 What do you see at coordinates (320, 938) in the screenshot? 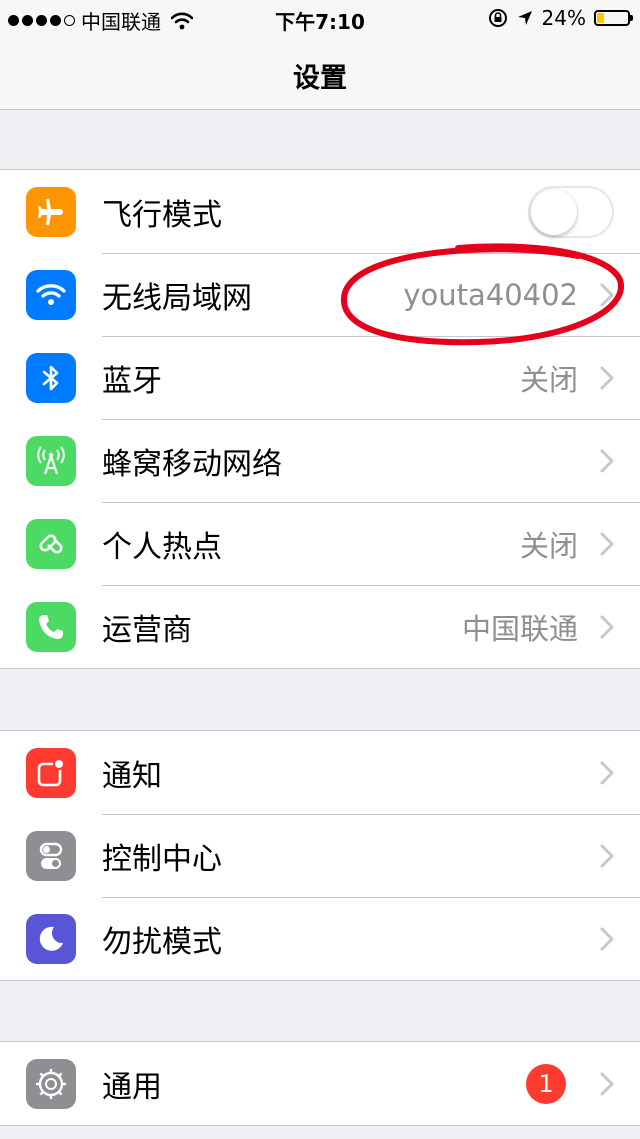
I see `settings-row-do-not-disturb: 勿扰模式` at bounding box center [320, 938].